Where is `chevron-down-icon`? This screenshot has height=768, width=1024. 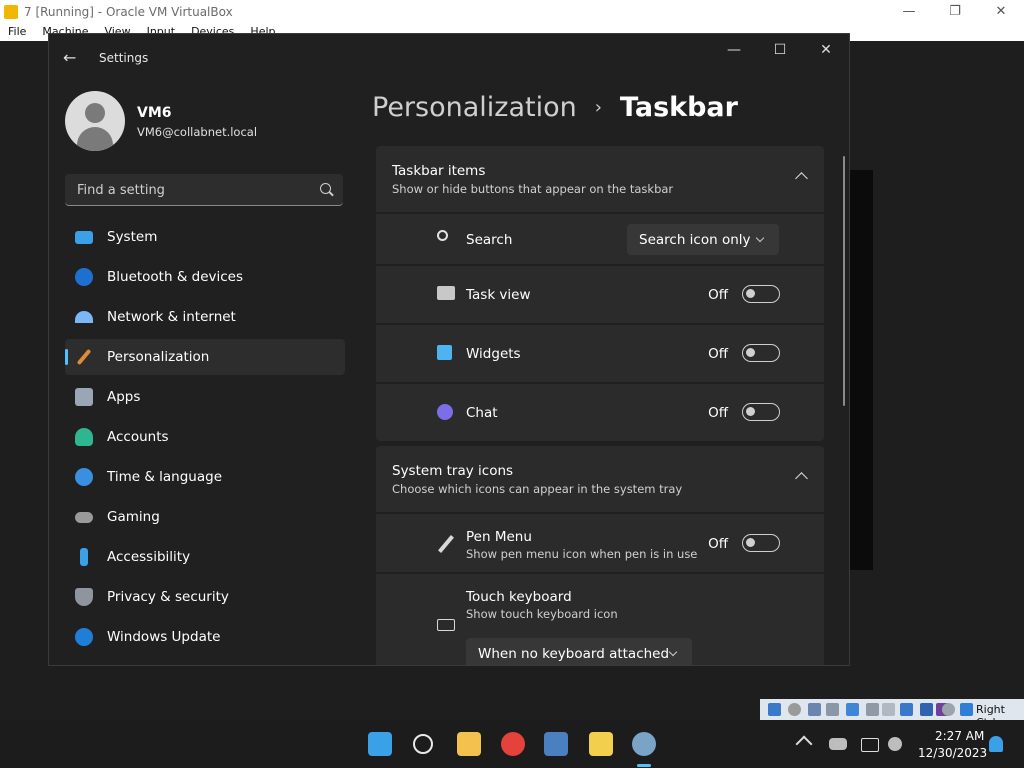 chevron-down-icon is located at coordinates (760, 238).